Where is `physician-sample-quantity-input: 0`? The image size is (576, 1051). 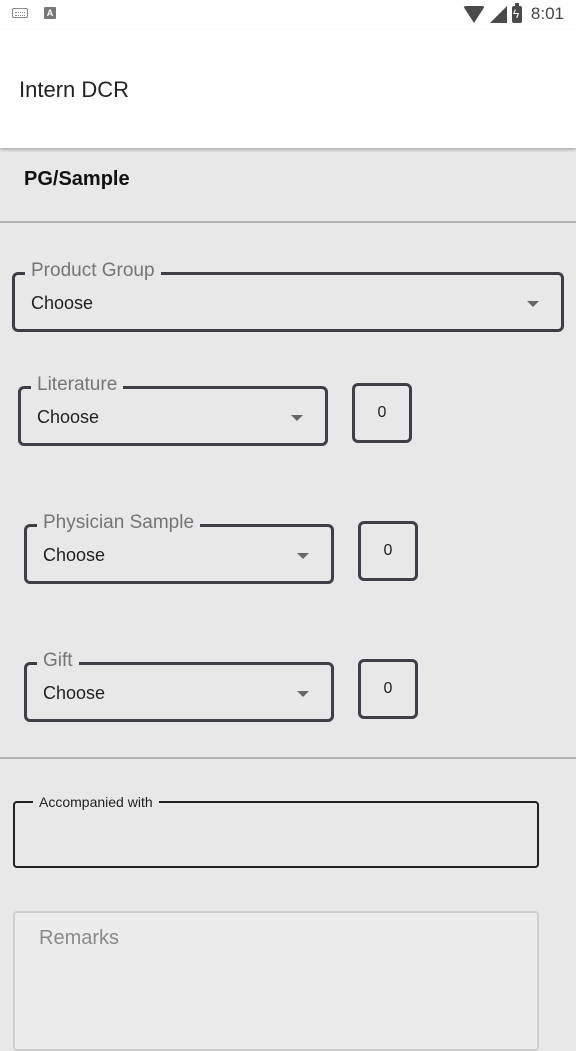
physician-sample-quantity-input: 0 is located at coordinates (388, 551).